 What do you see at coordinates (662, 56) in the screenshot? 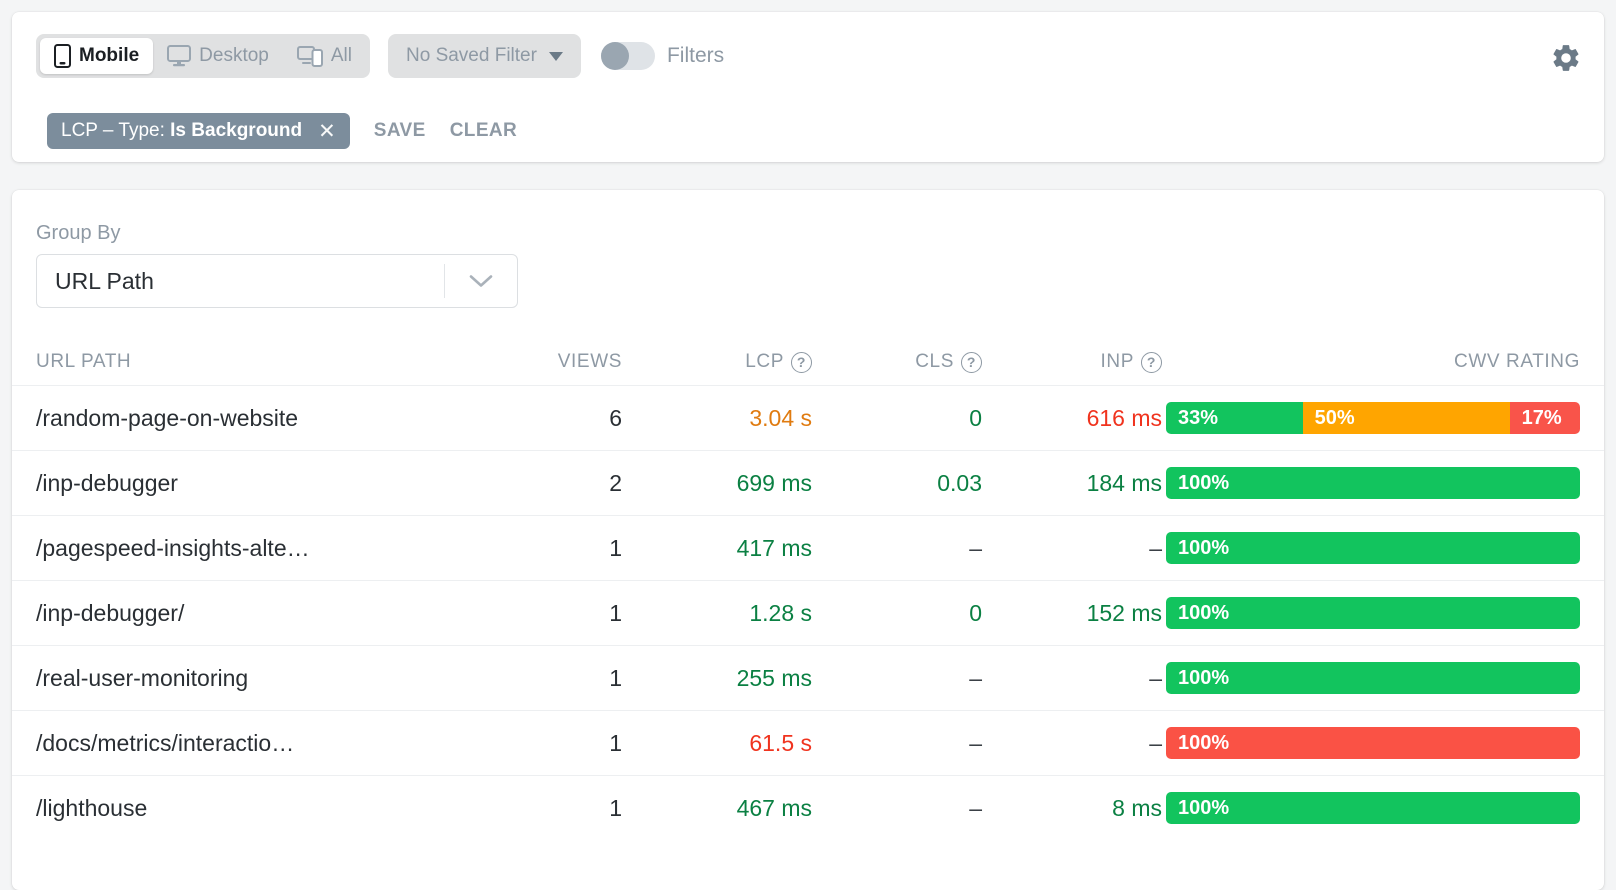
I see `filters-toggle-group: Filters` at bounding box center [662, 56].